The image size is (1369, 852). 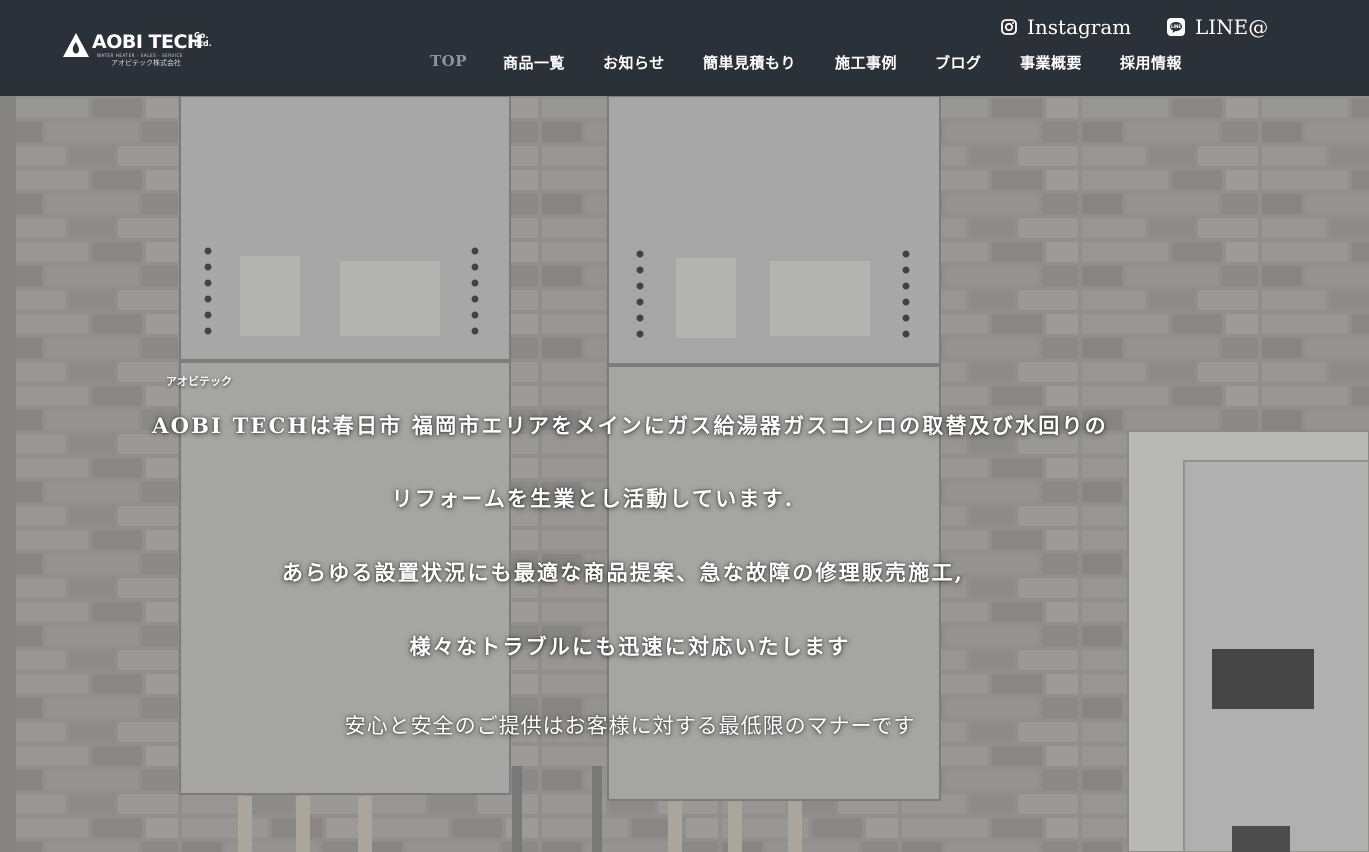 What do you see at coordinates (203, 39) in the screenshot?
I see `logo-suffix: Co. Ltd.` at bounding box center [203, 39].